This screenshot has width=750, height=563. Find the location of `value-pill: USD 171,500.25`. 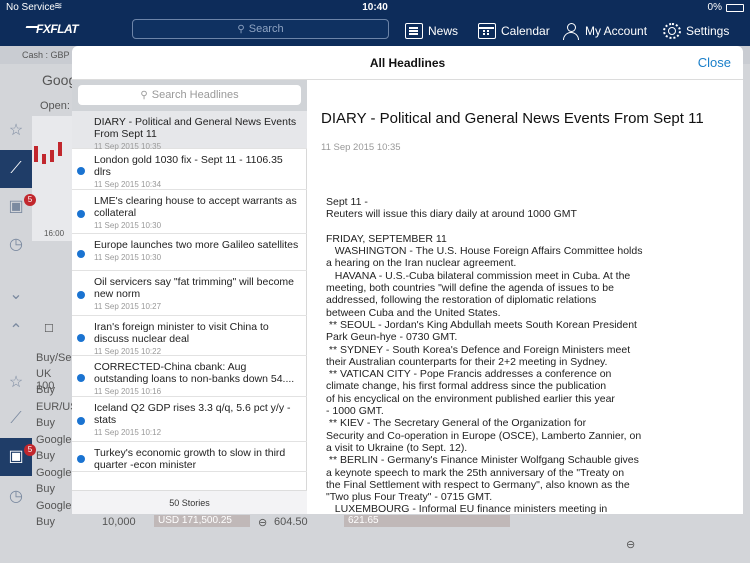

value-pill: USD 171,500.25 is located at coordinates (202, 521).